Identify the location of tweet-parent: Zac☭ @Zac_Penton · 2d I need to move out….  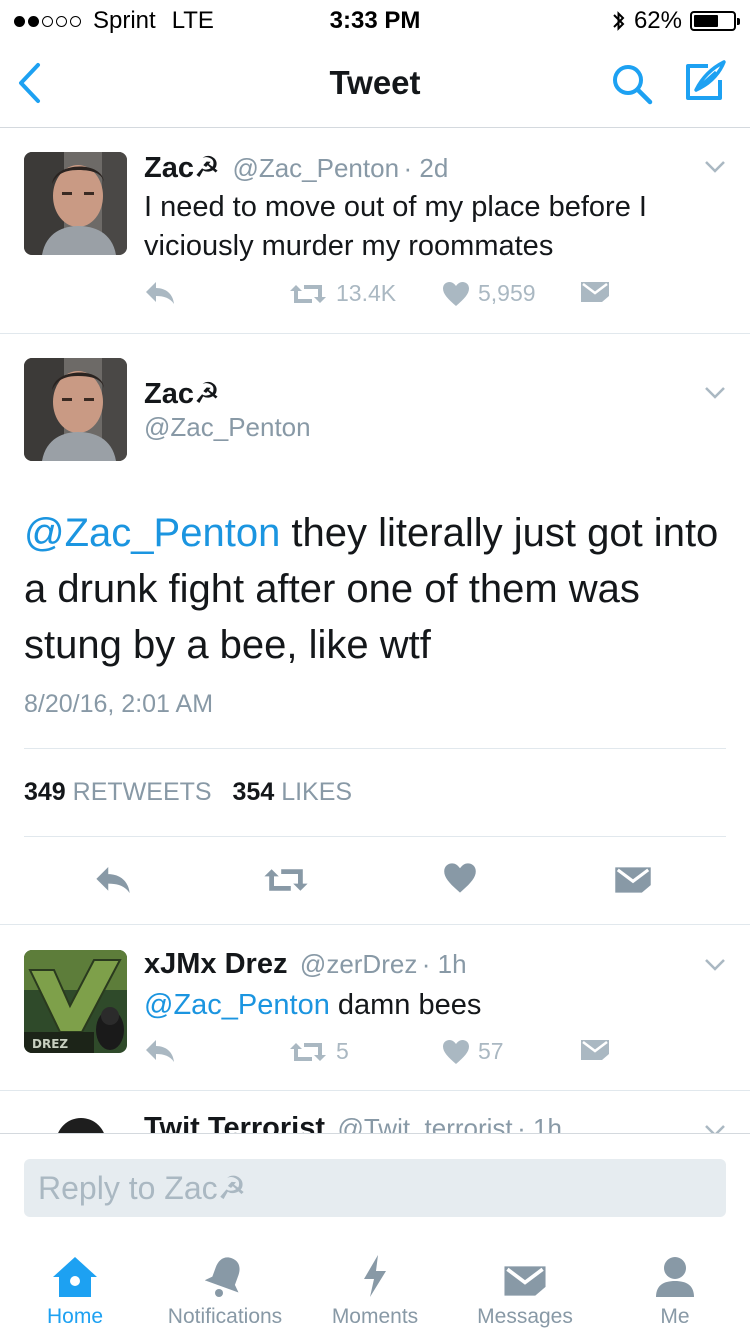
(375, 242).